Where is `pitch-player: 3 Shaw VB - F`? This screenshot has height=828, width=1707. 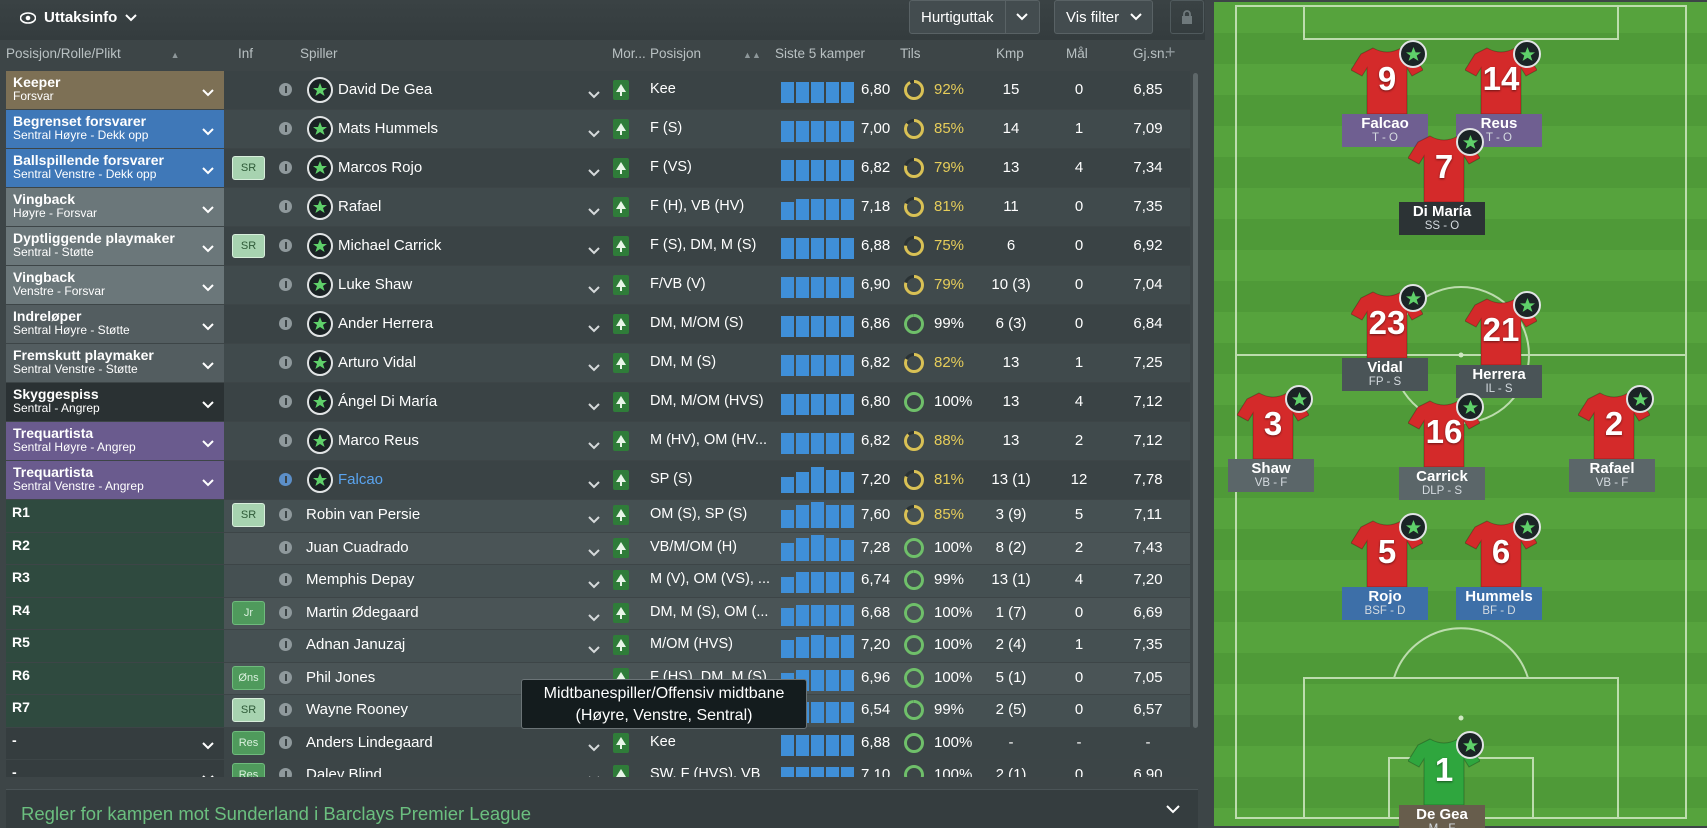 pitch-player: 3 Shaw VB - F is located at coordinates (1272, 447).